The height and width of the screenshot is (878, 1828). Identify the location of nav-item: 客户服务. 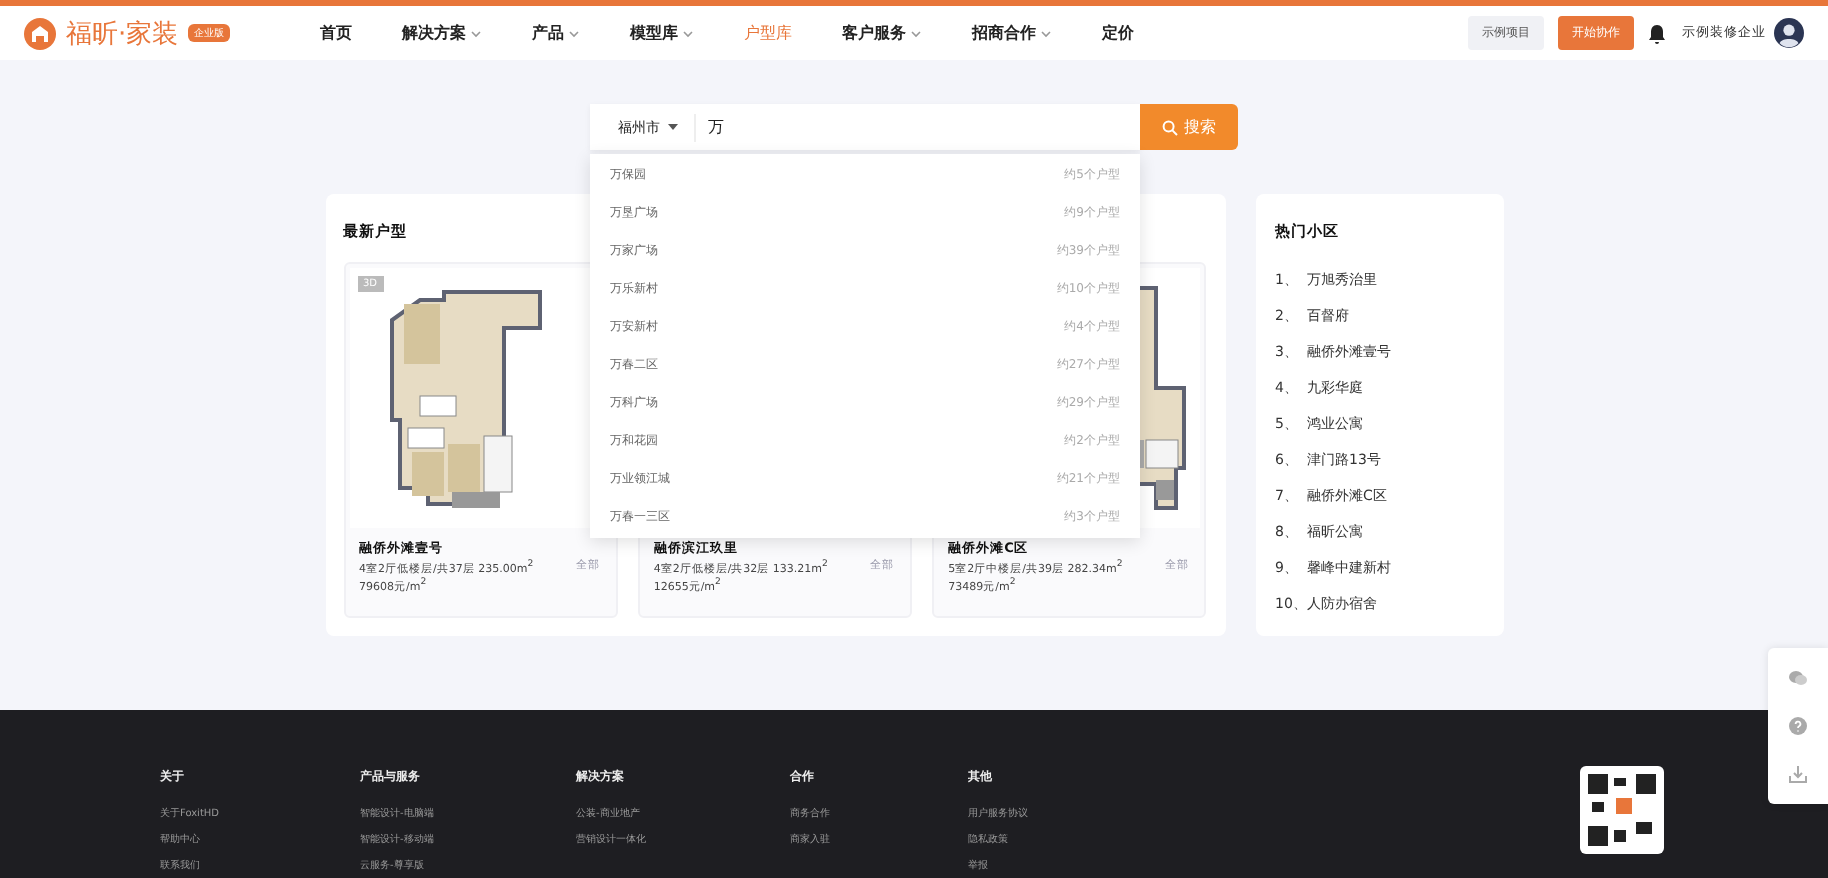
(882, 33).